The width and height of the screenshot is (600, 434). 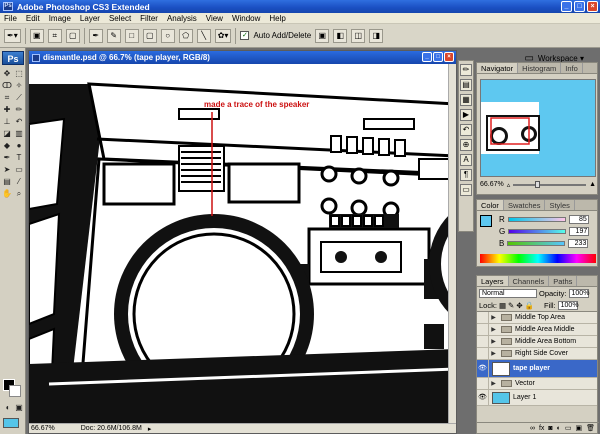 I want to click on layer-row: ▶ Middle Area Middle, so click(x=537, y=329).